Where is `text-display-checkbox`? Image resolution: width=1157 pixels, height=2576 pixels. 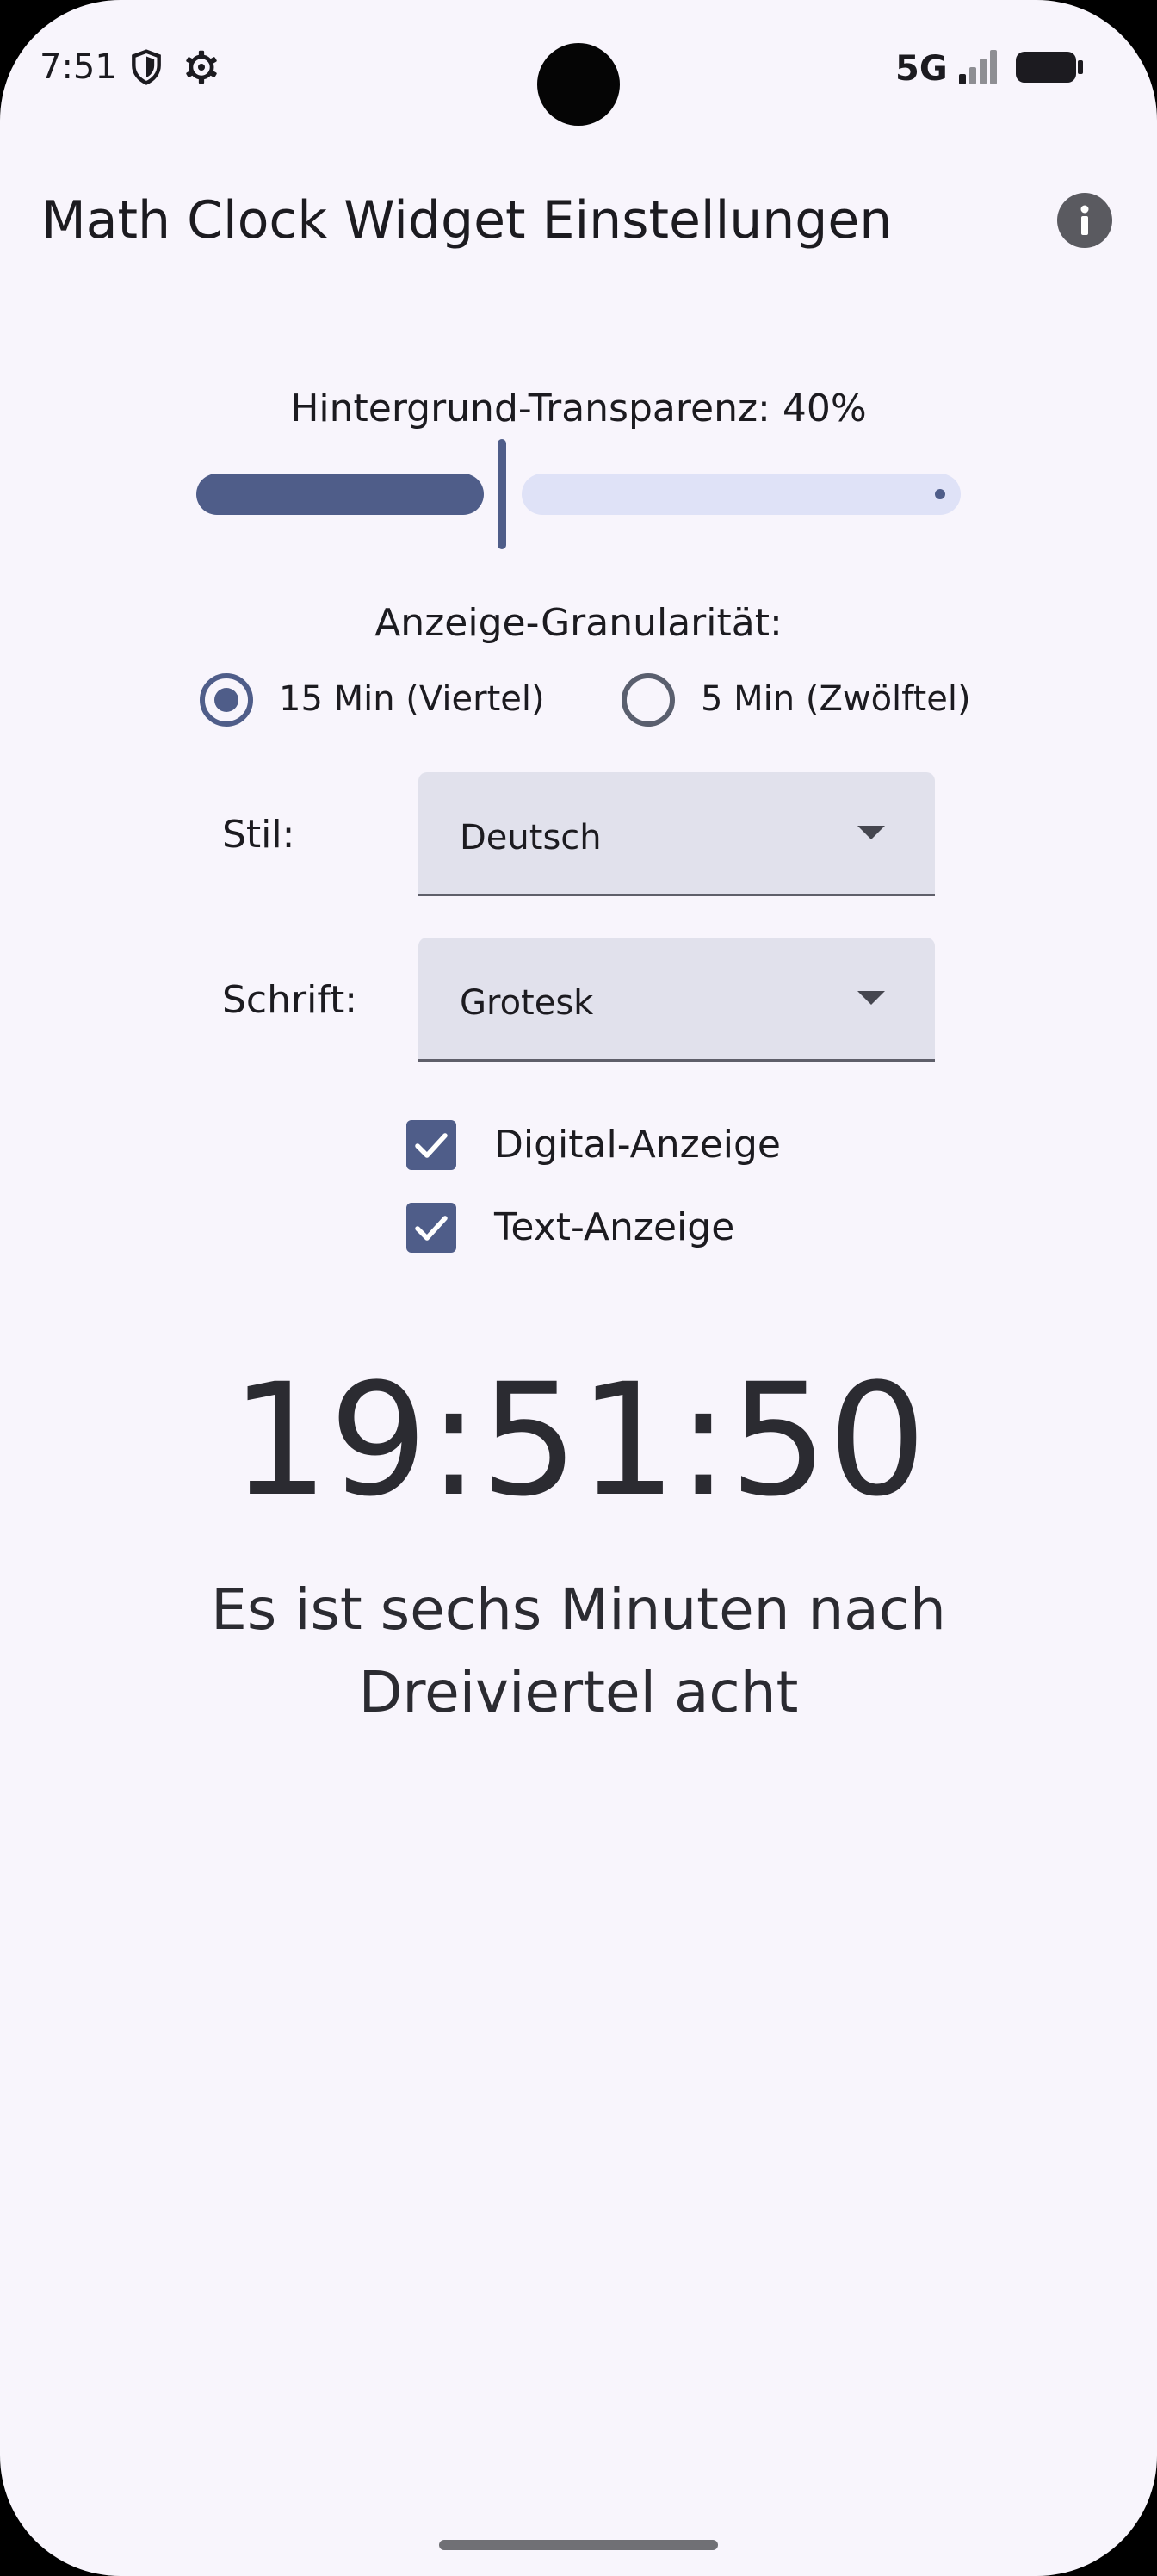
text-display-checkbox is located at coordinates (431, 1228).